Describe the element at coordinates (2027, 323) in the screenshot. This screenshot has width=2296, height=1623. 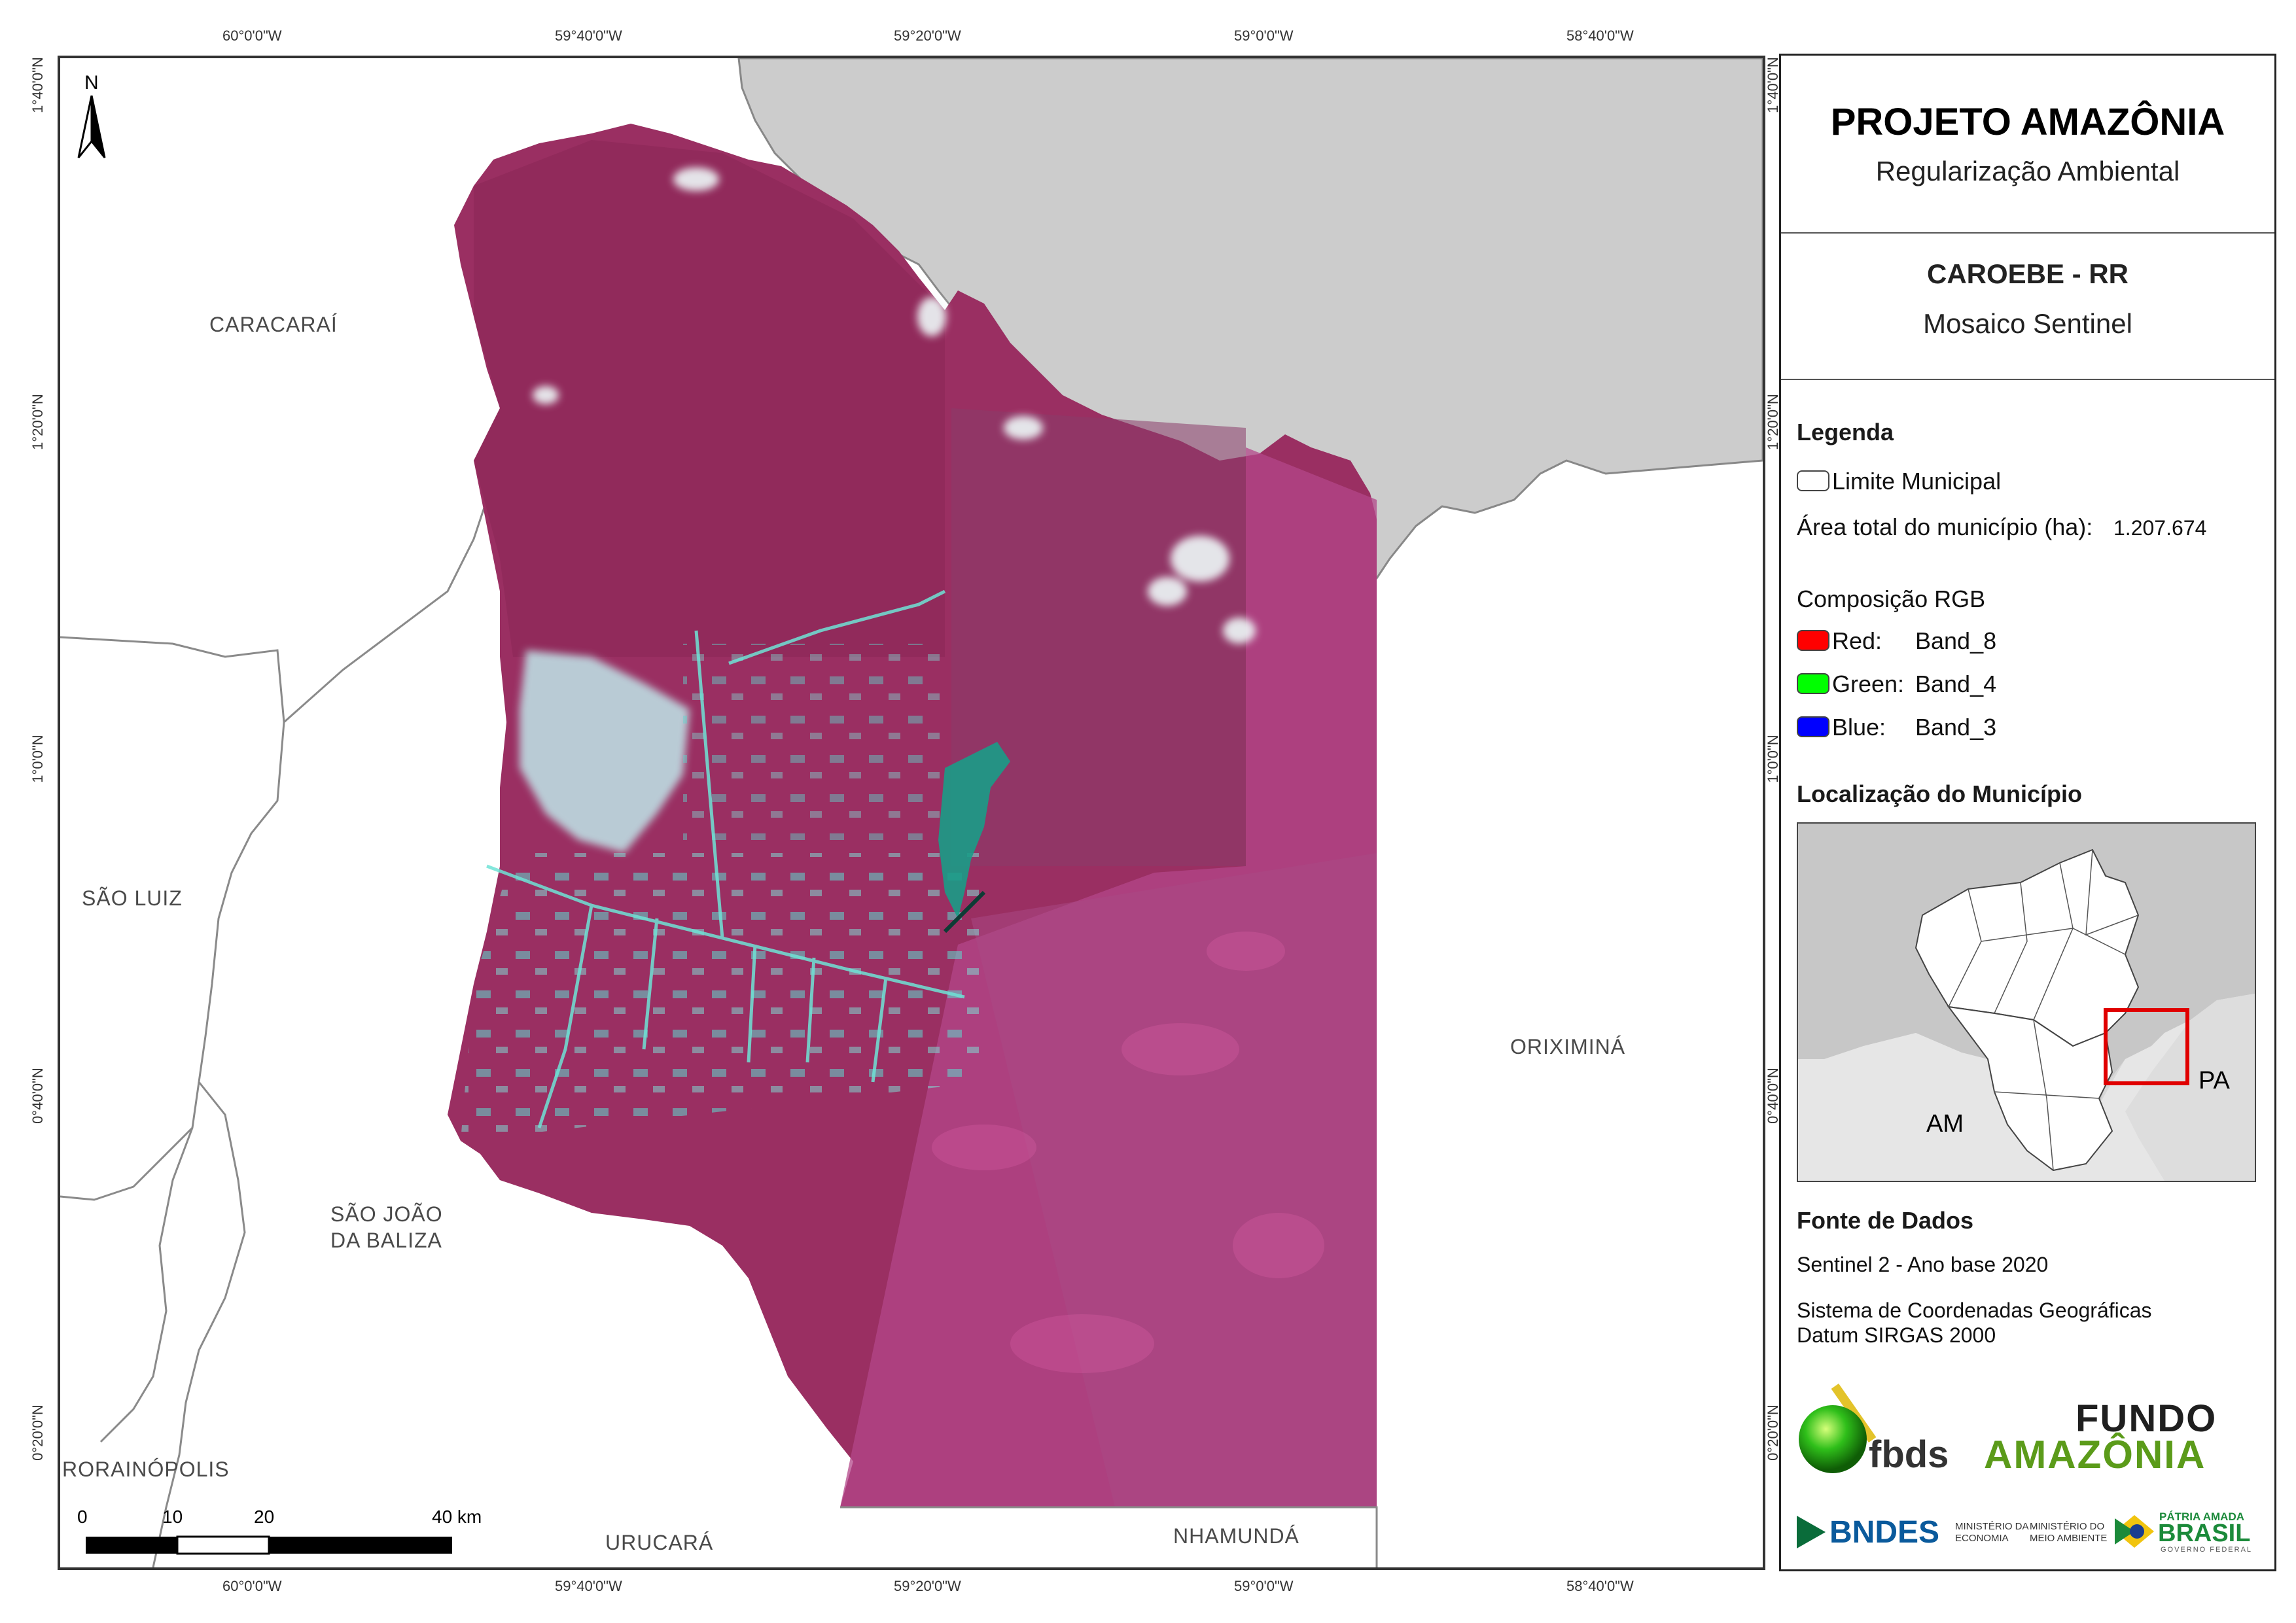
I see `product-name: Mosaico Sentinel` at that location.